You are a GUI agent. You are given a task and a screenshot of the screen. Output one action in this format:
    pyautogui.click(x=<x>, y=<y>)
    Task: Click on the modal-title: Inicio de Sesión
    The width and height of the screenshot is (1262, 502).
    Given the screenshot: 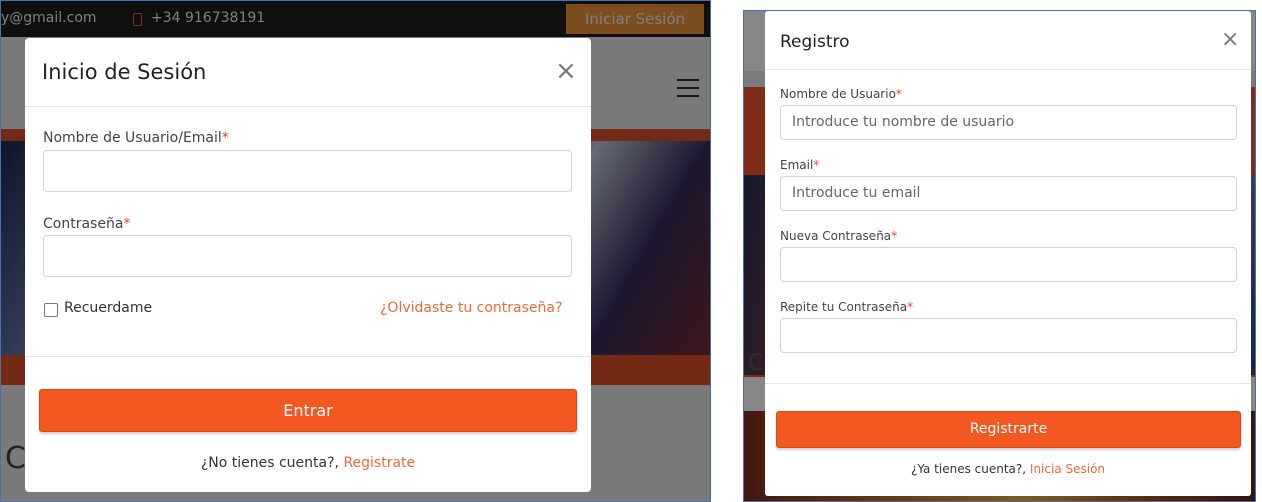 What is the action you would take?
    pyautogui.click(x=124, y=72)
    